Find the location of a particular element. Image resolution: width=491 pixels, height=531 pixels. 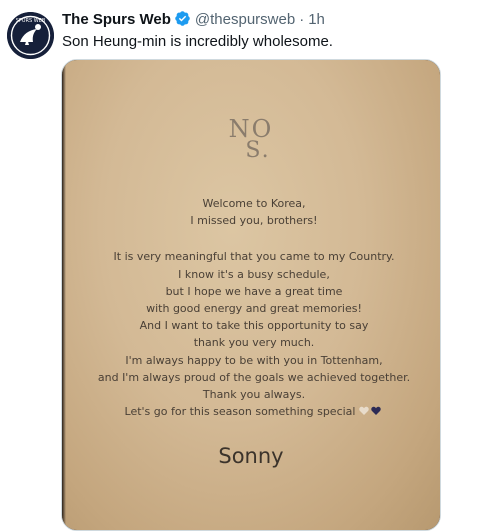

tweet-text: Son Heung-min is incredibly wholesome. is located at coordinates (197, 41).